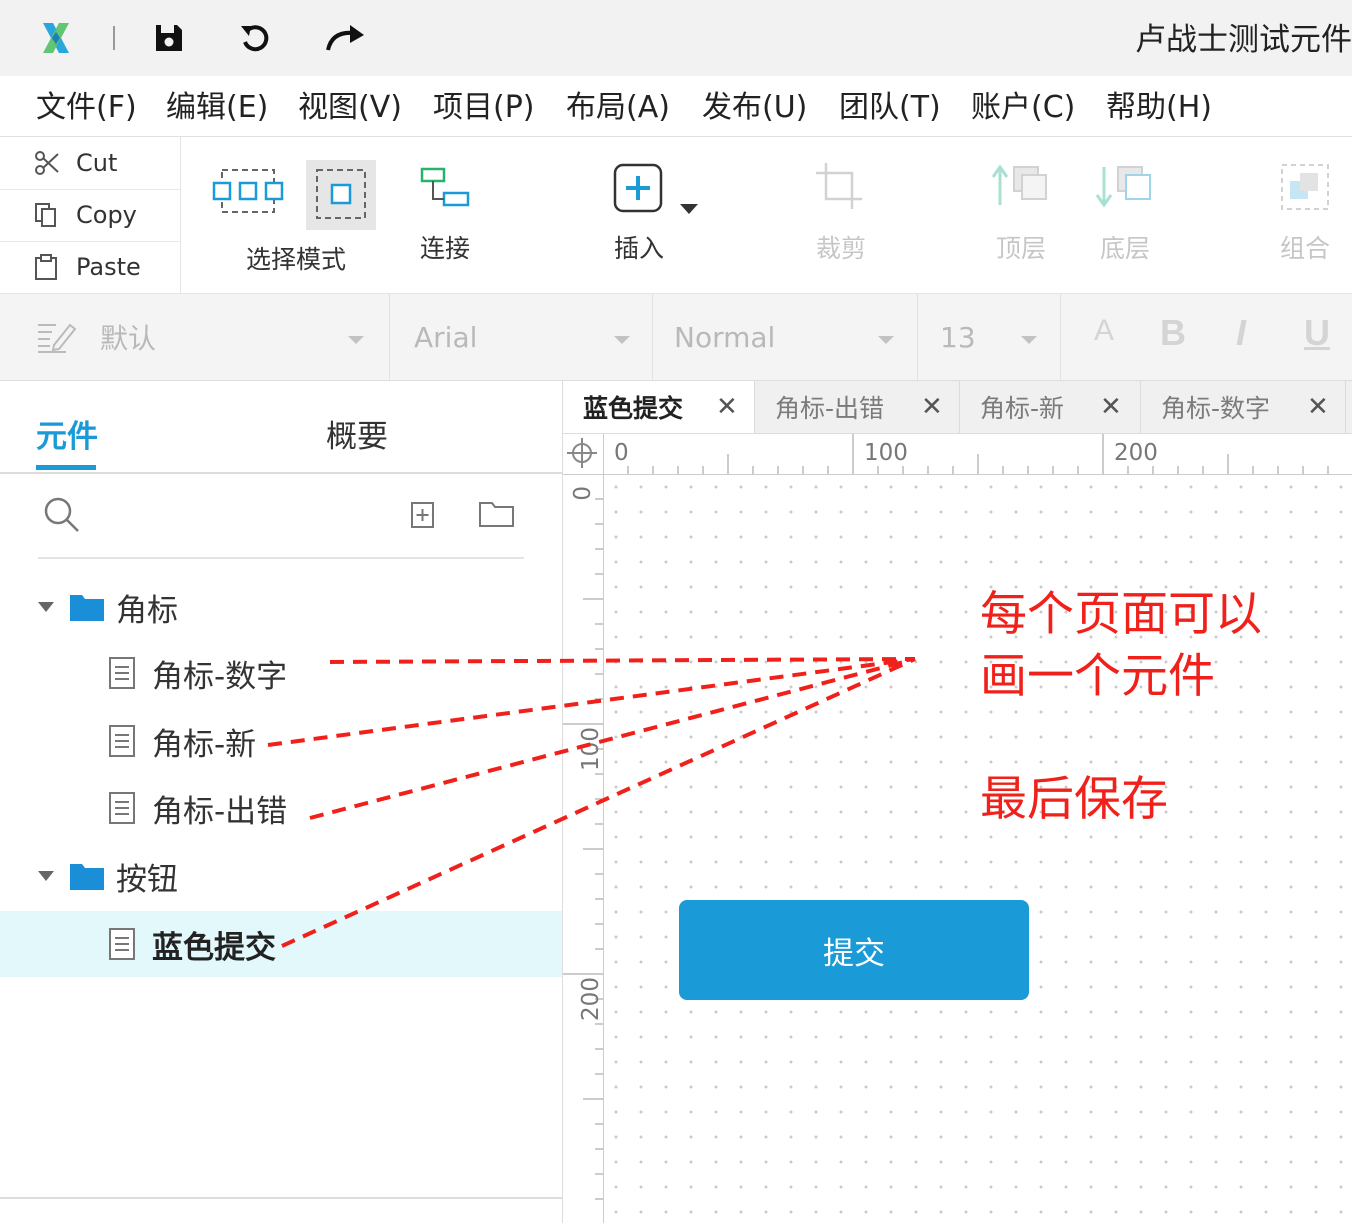 Image resolution: width=1352 pixels, height=1227 pixels. What do you see at coordinates (1241, 333) in the screenshot?
I see `italic-button: I` at bounding box center [1241, 333].